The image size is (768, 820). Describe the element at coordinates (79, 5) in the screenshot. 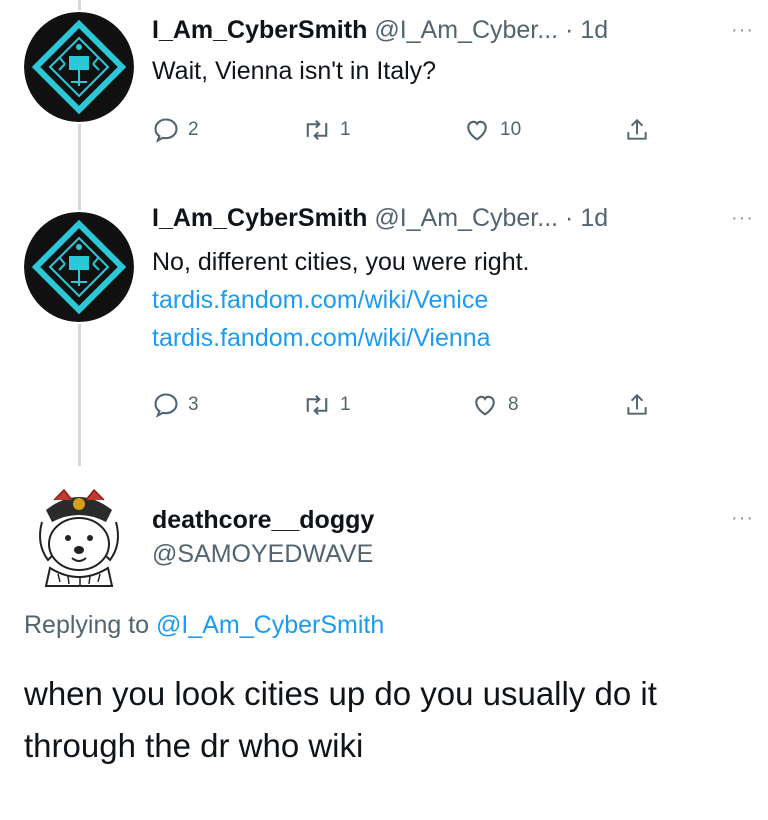

I see `thread-line-top` at that location.